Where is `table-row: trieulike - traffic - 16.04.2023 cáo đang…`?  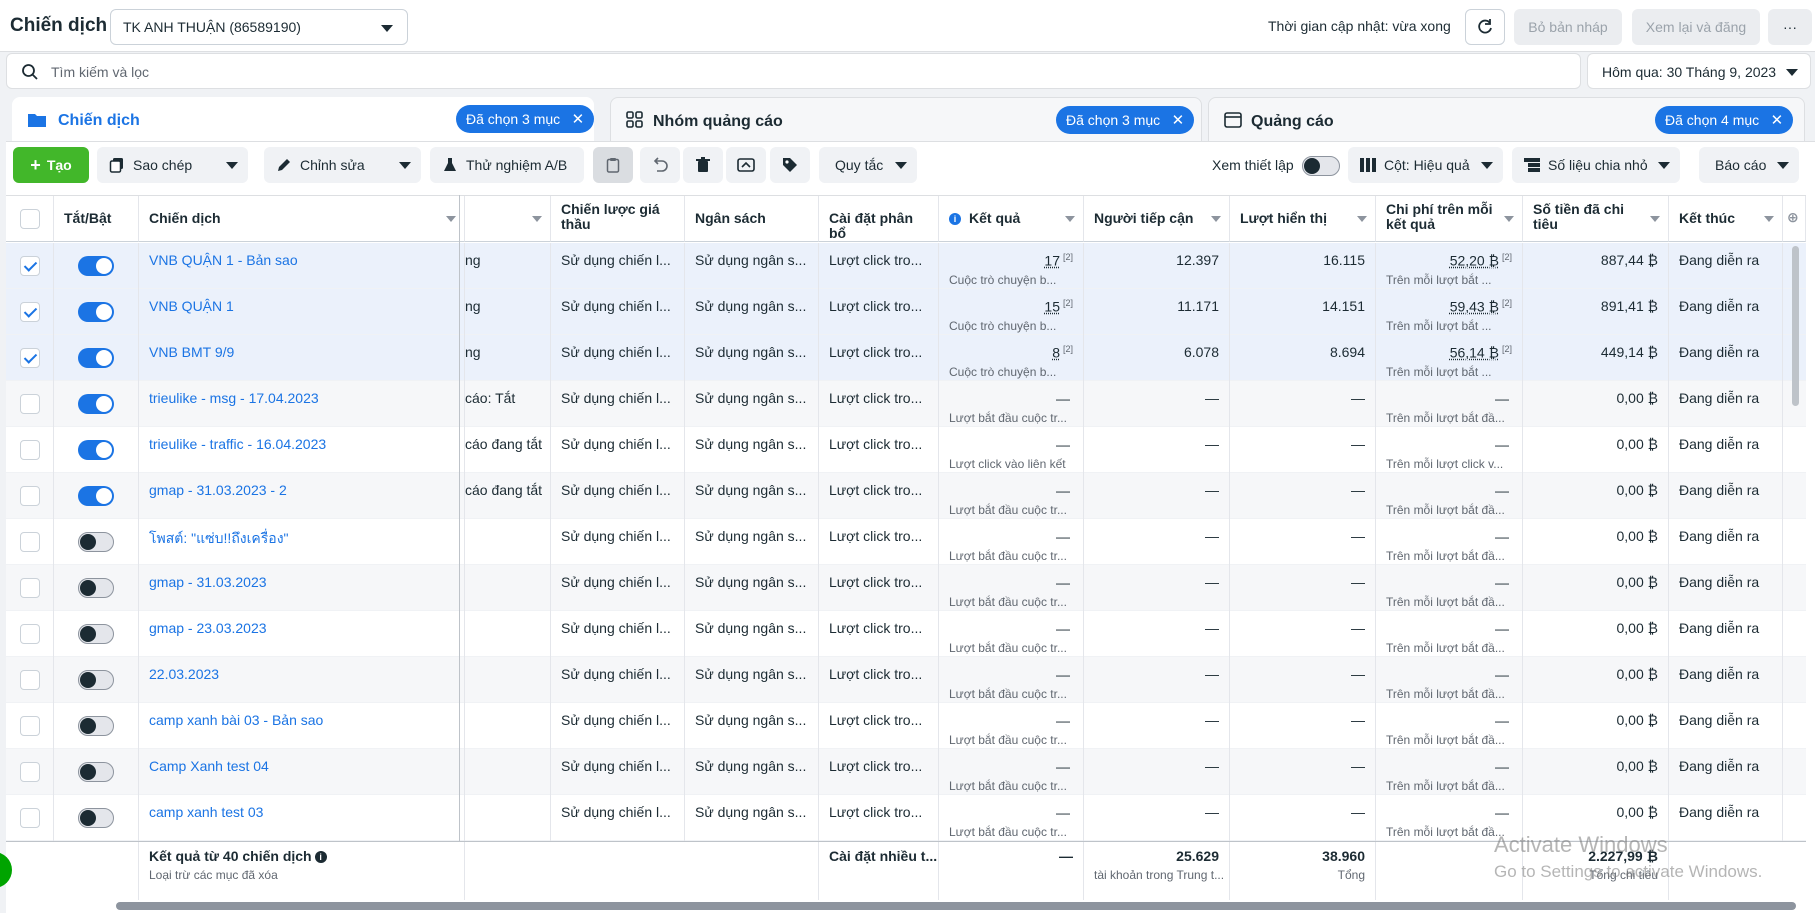
table-row: trieulike - traffic - 16.04.2023 cáo đang… is located at coordinates (906, 450).